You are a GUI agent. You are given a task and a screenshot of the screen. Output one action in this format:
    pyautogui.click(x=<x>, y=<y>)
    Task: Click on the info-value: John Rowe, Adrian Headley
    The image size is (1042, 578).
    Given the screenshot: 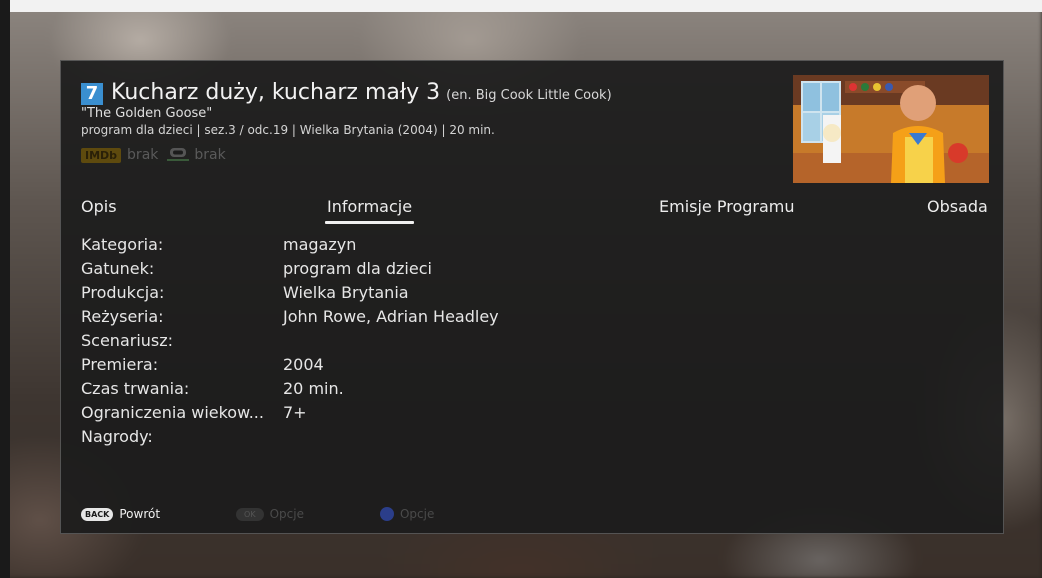 What is the action you would take?
    pyautogui.click(x=391, y=316)
    